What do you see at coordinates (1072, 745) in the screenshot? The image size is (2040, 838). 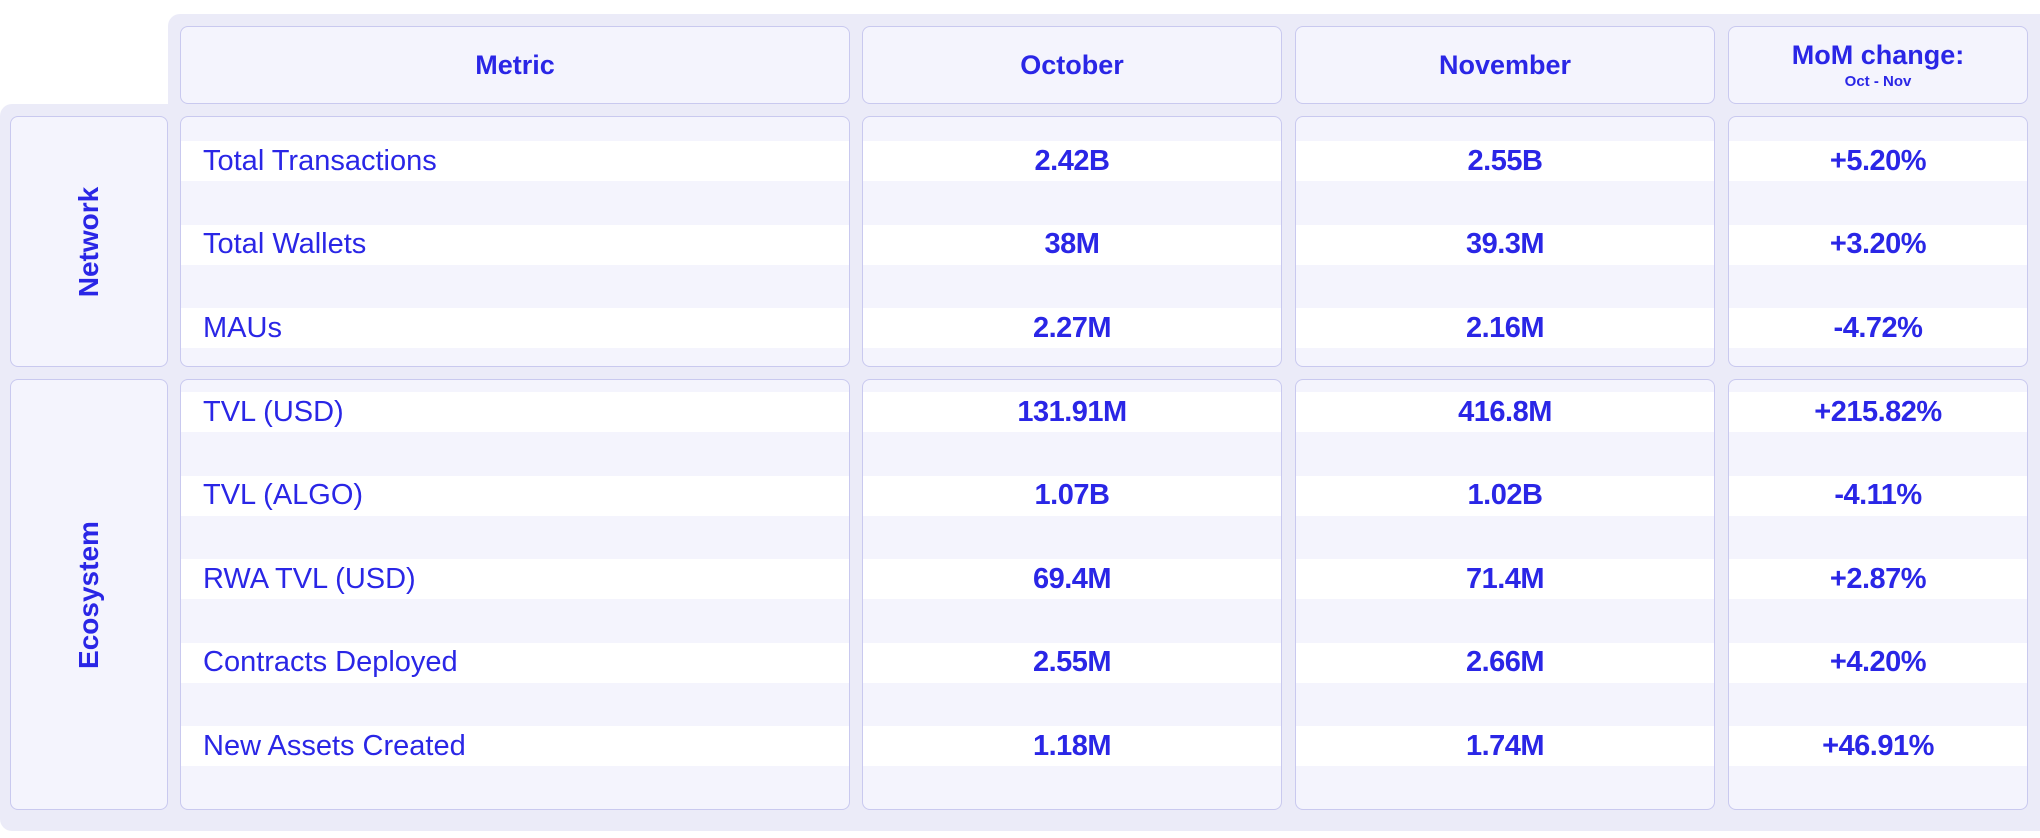 I see `october-value: 1.18M` at bounding box center [1072, 745].